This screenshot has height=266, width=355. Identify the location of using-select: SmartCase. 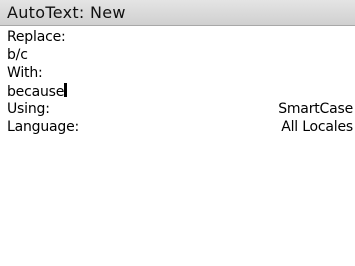
(315, 109).